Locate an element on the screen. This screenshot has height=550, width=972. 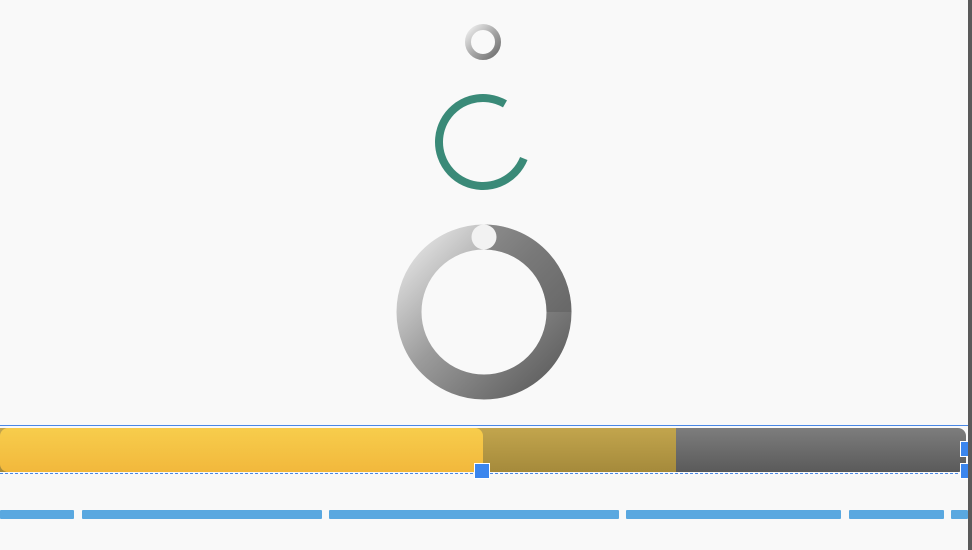
segmented-progress is located at coordinates (484, 514).